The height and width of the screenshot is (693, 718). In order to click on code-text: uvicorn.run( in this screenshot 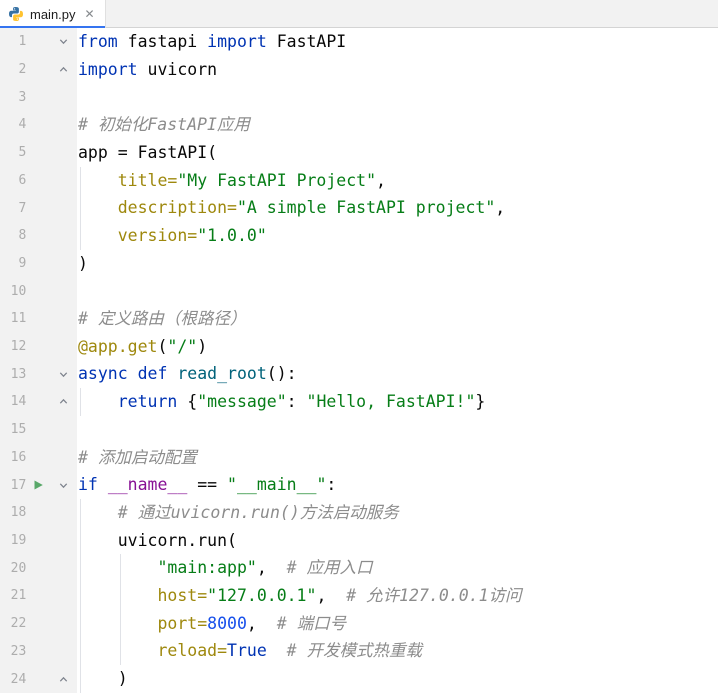, I will do `click(397, 540)`.